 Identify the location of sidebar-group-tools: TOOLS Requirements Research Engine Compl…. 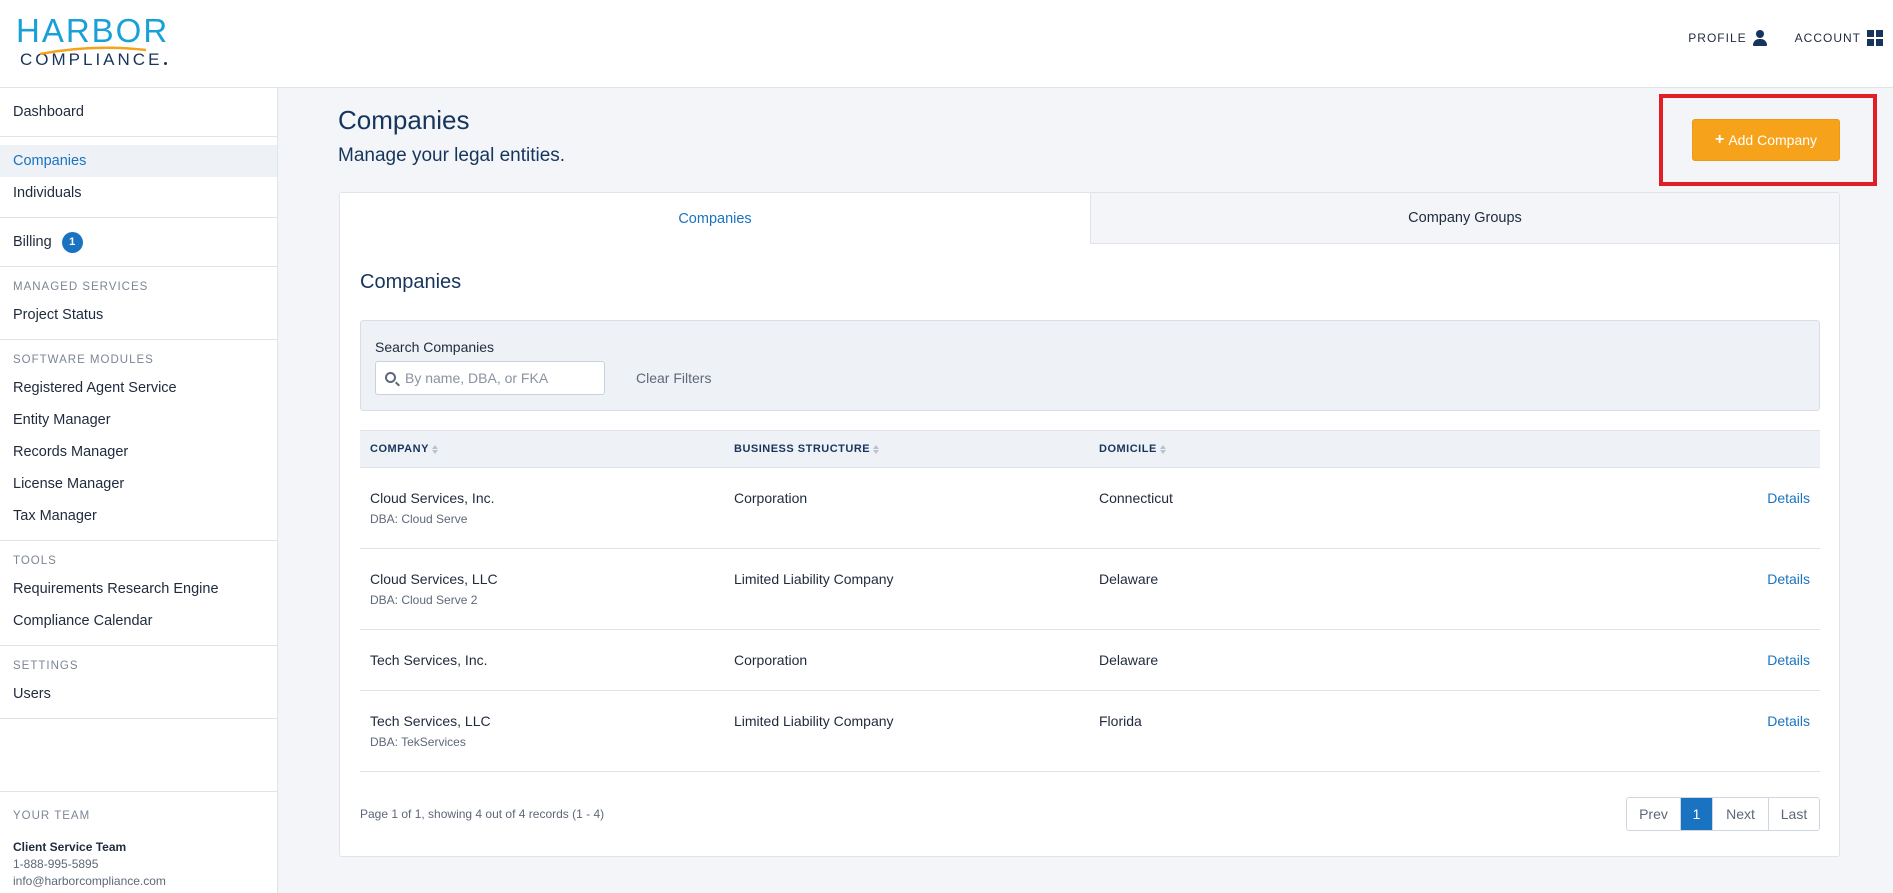
(138, 593).